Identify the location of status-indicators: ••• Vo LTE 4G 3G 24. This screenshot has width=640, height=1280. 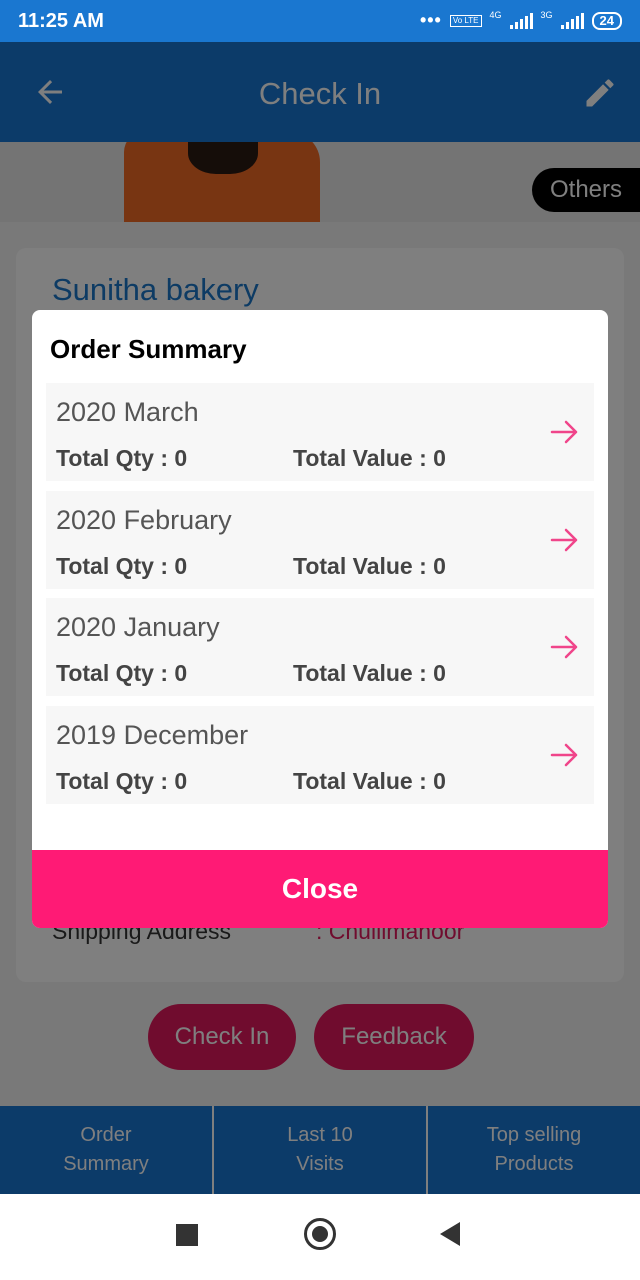
(521, 20).